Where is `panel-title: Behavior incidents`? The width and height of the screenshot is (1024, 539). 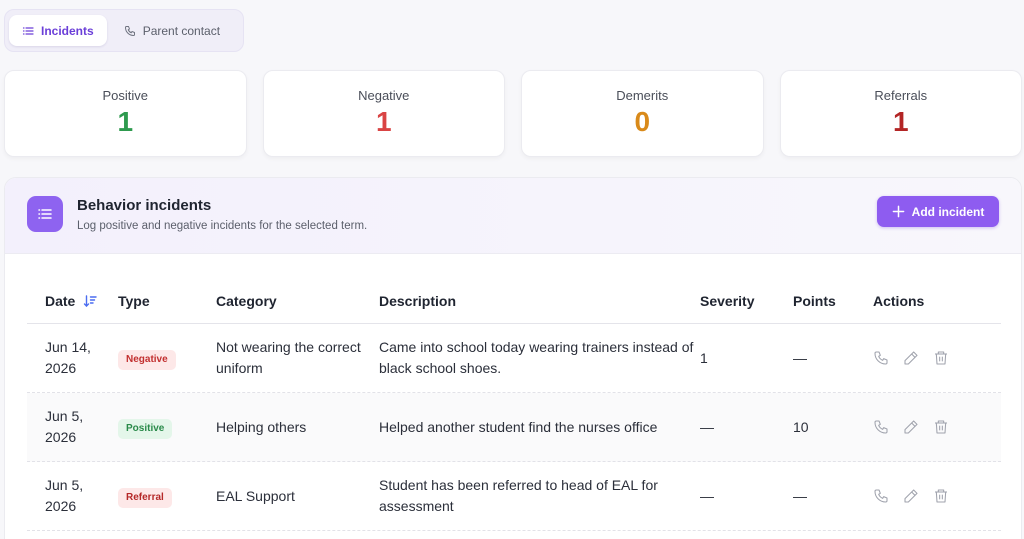 panel-title: Behavior incidents is located at coordinates (144, 205).